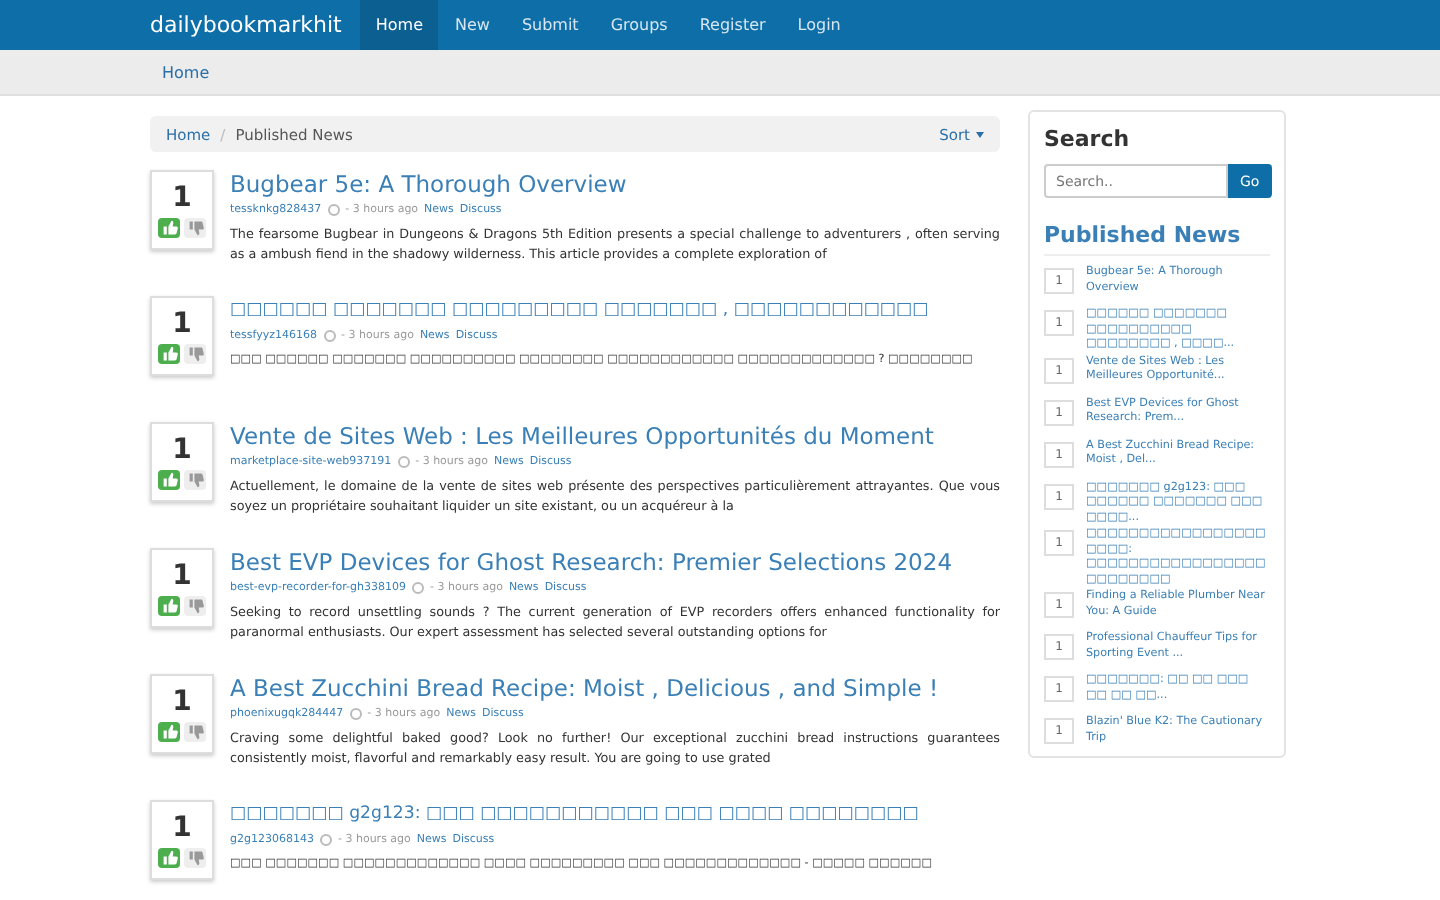  I want to click on post-title: □□□□□□□ g2g123: □□□ □□□□□□□□□□□ □□□ □□□□ □□□□□□□□, so click(615, 815).